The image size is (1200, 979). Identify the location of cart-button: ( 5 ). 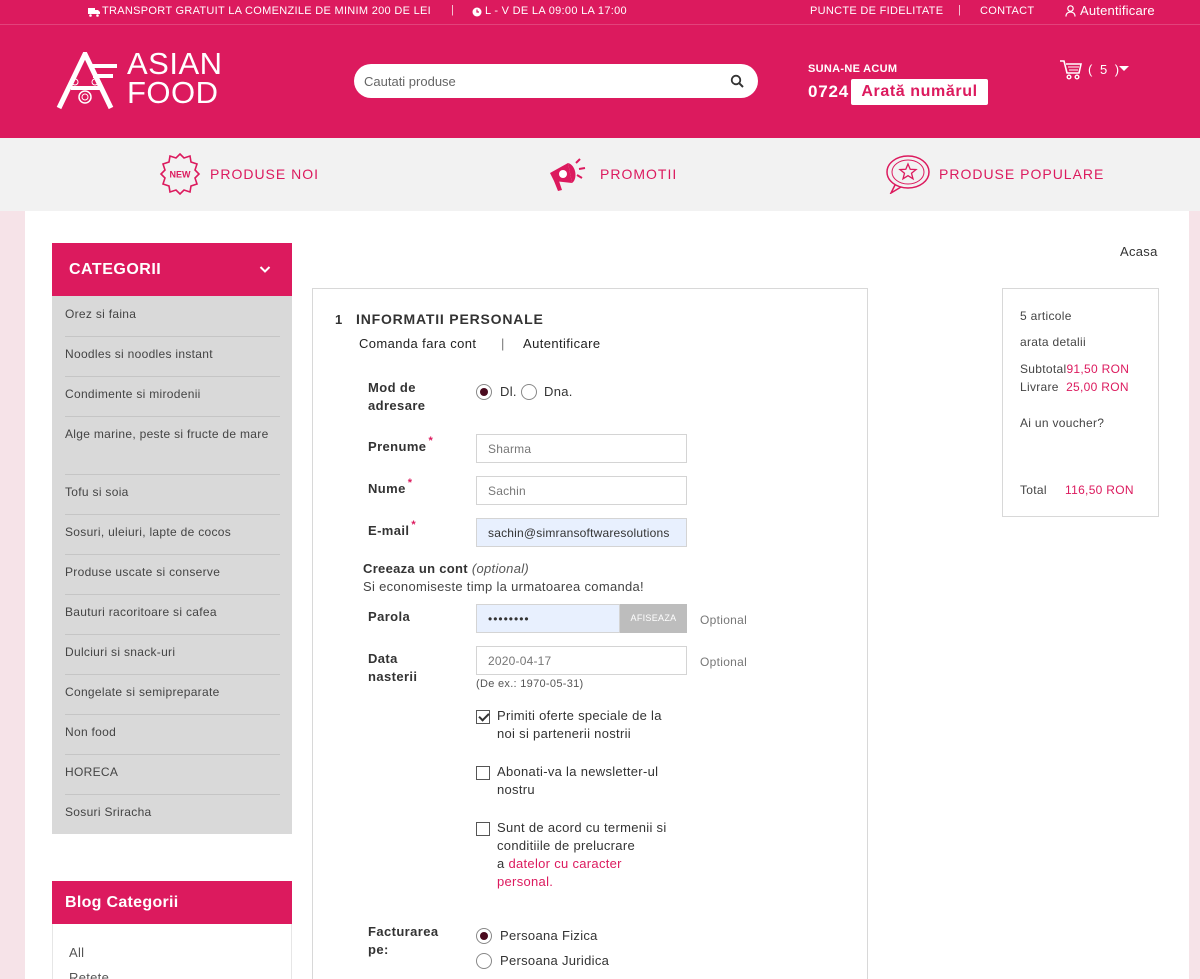
(1094, 71).